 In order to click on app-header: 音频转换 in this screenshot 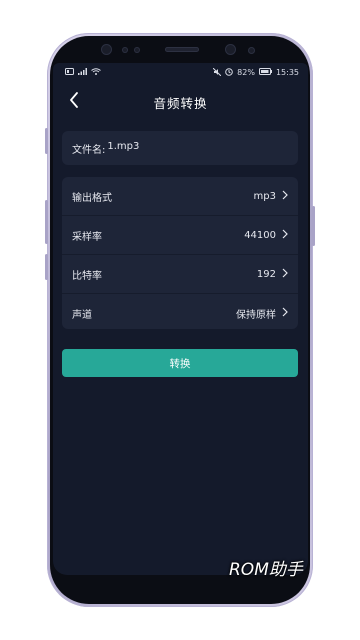, I will do `click(180, 102)`.